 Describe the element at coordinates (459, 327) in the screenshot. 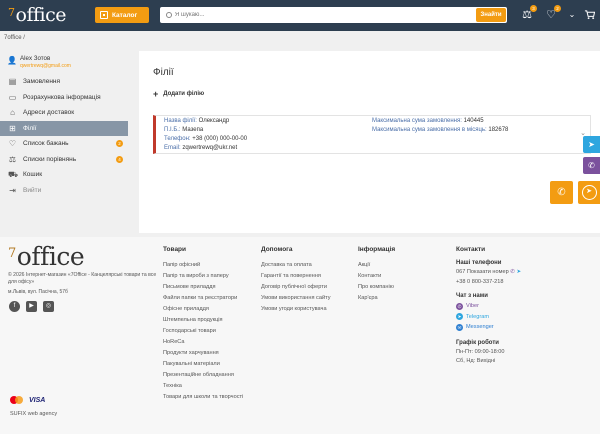

I see `messenger-icon: ✉` at that location.